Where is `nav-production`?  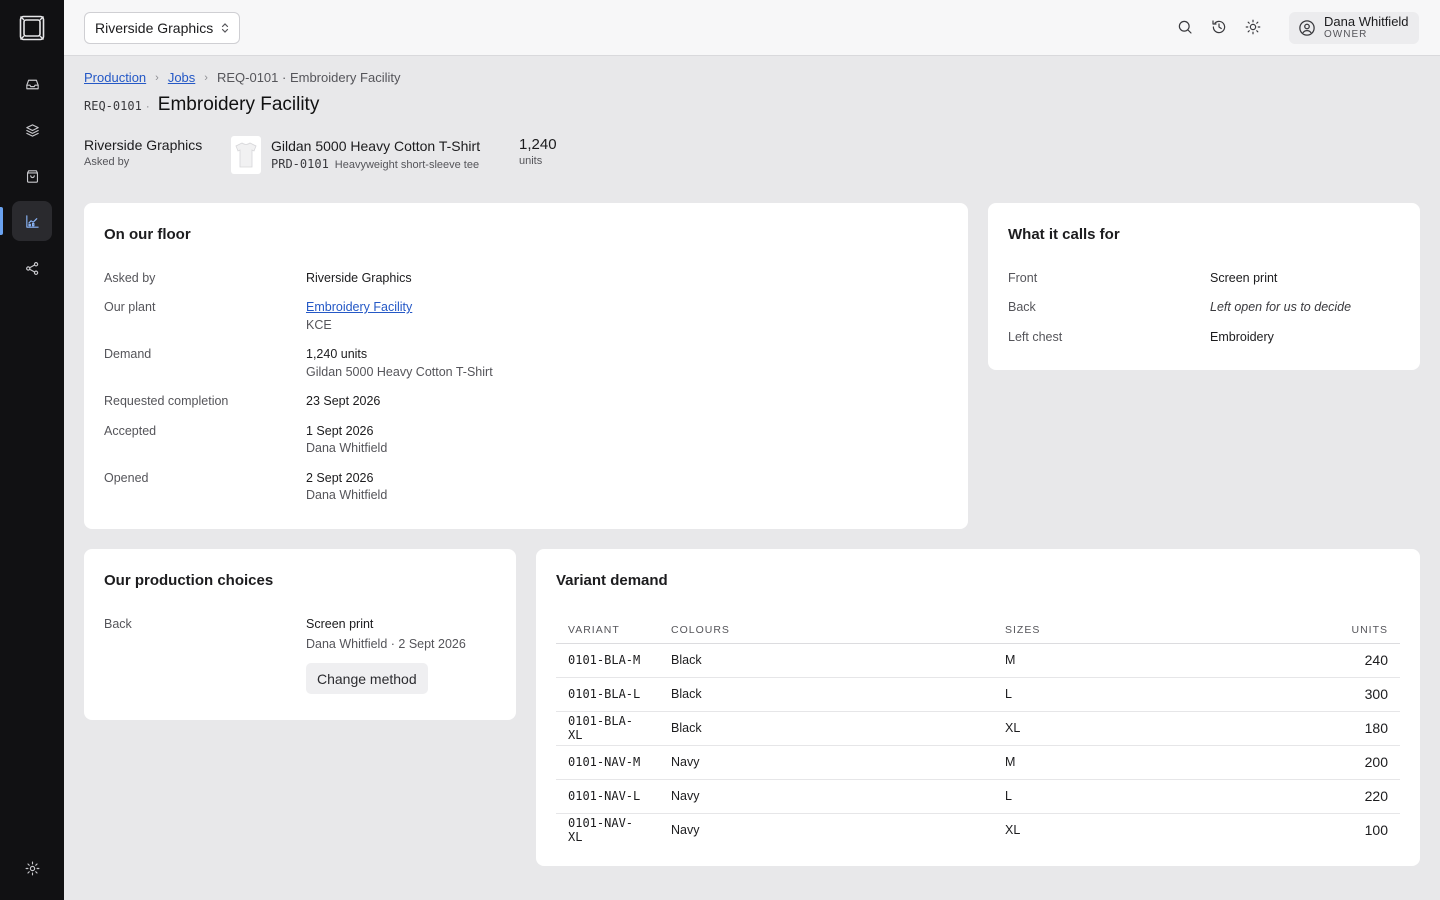
nav-production is located at coordinates (32, 221).